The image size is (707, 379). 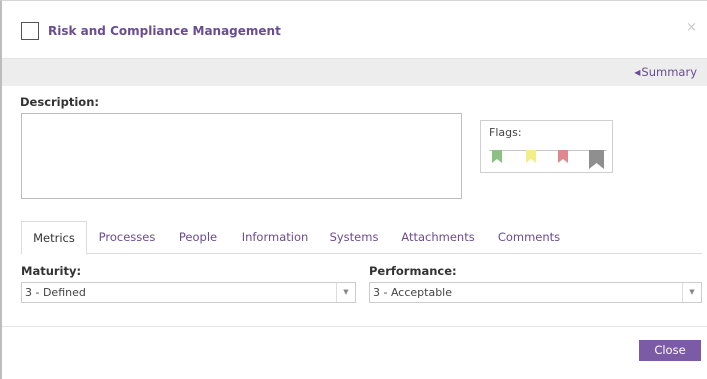 What do you see at coordinates (354, 326) in the screenshot?
I see `footer-divider` at bounding box center [354, 326].